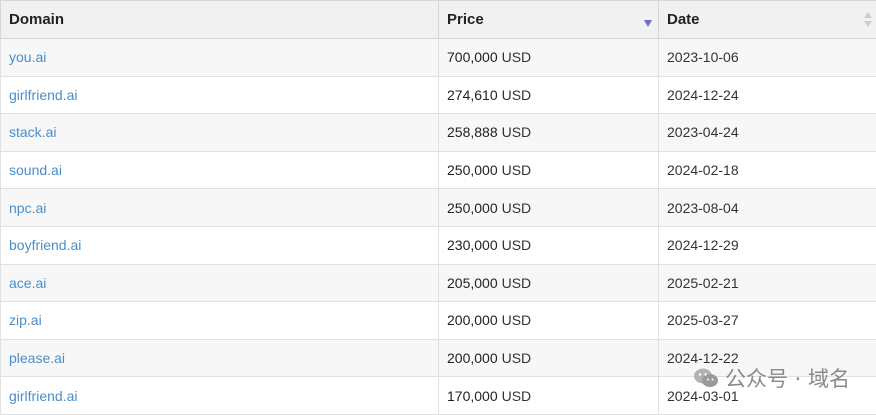 The width and height of the screenshot is (876, 415). I want to click on cell-price: 700,000 USD, so click(548, 57).